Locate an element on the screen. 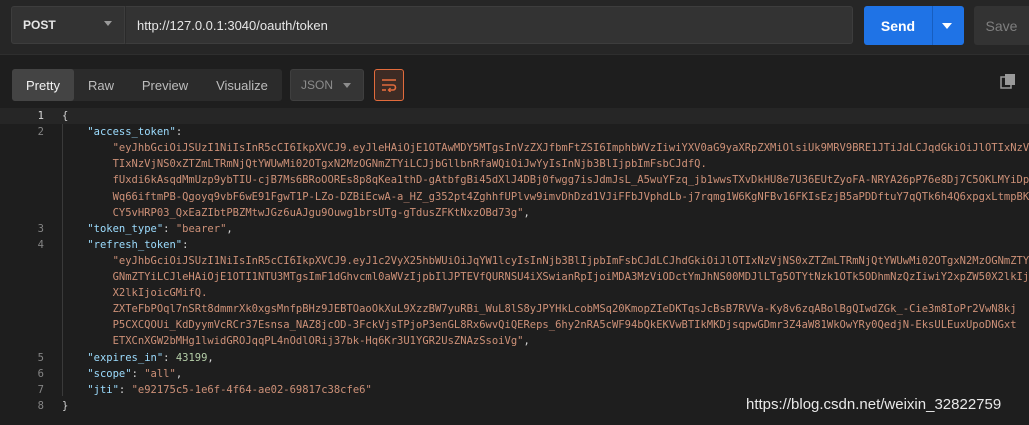 This screenshot has width=1029, height=425. copy-icon is located at coordinates (1007, 81).